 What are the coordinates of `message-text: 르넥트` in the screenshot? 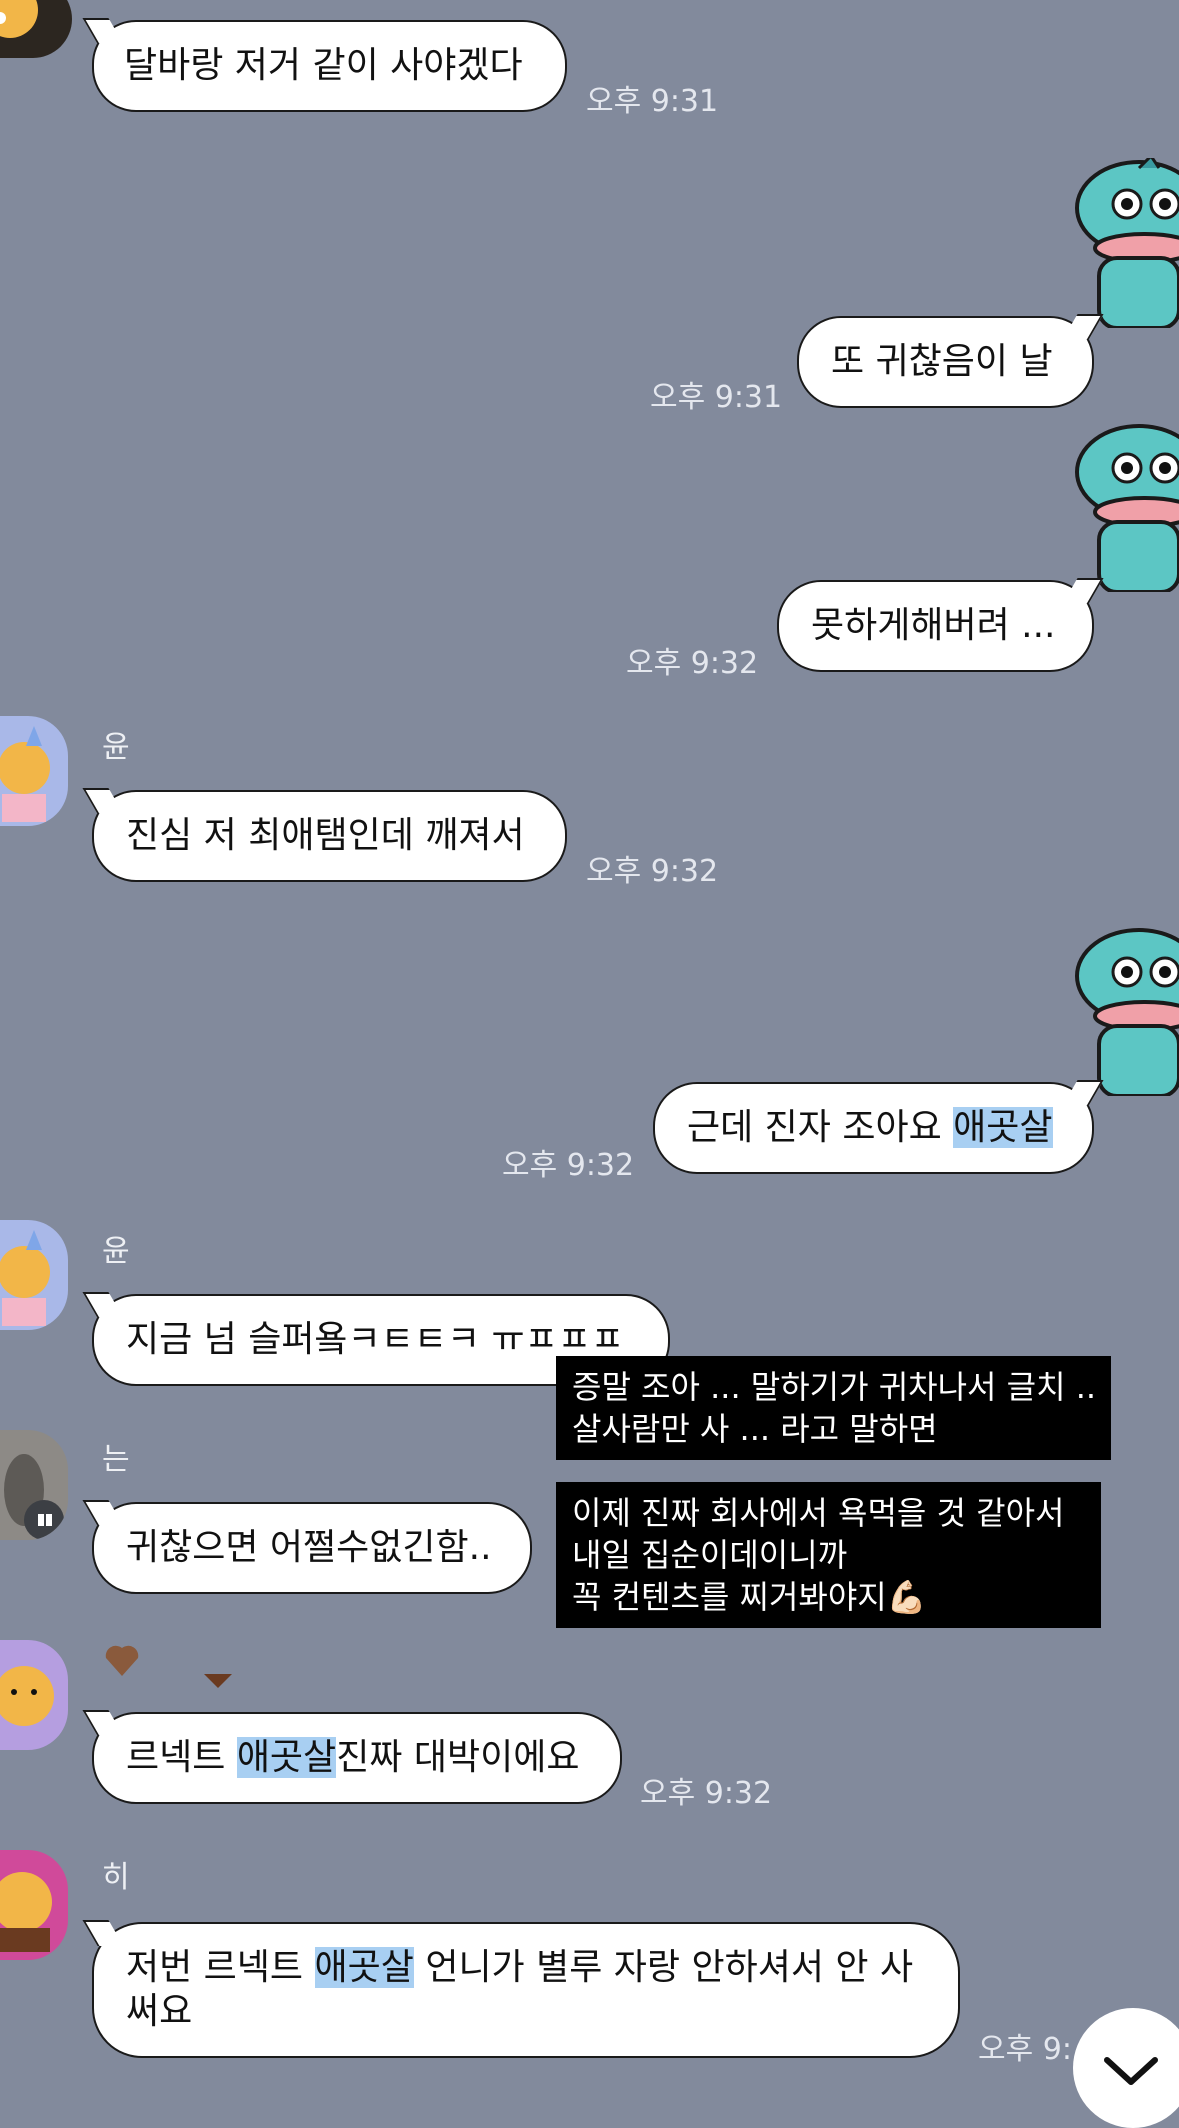 It's located at (181, 1757).